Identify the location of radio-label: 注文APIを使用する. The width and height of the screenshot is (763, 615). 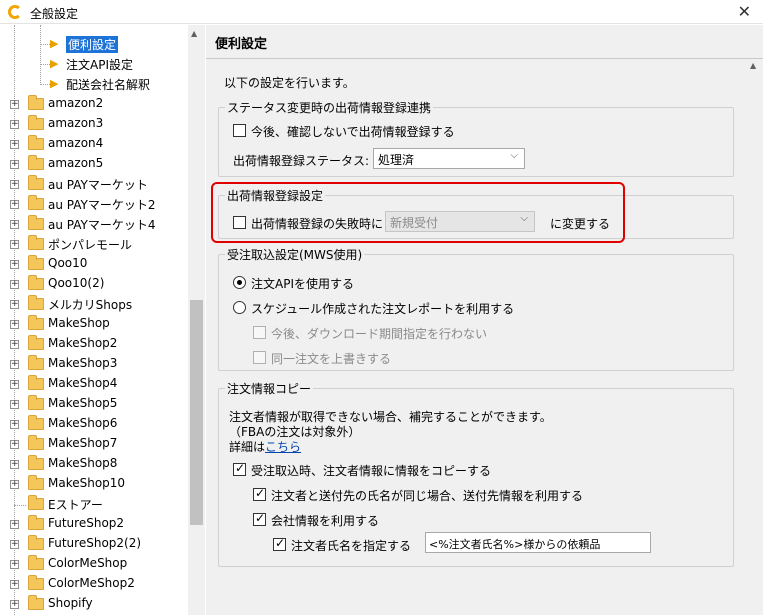
(302, 284).